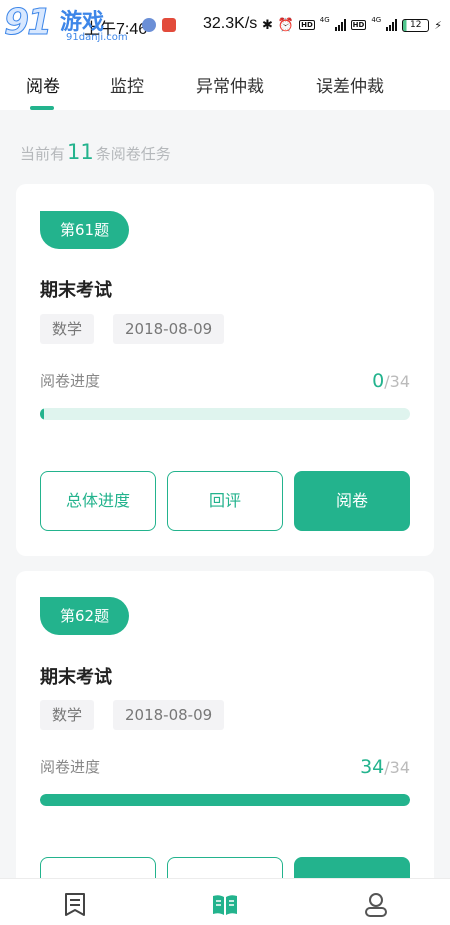  What do you see at coordinates (372, 767) in the screenshot?
I see `progress-done: 34` at bounding box center [372, 767].